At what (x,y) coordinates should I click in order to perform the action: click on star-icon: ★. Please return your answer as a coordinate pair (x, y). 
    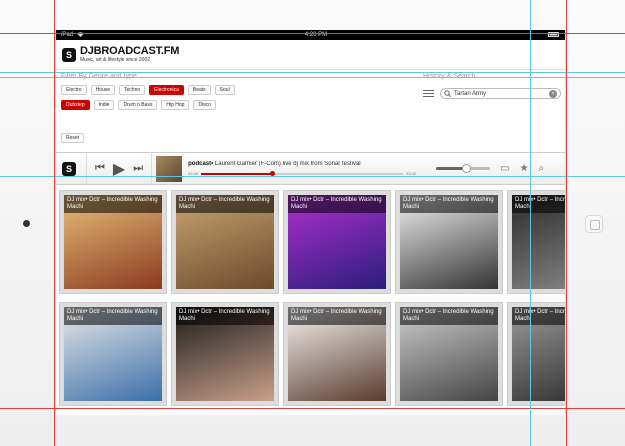
    Looking at the image, I should click on (524, 168).